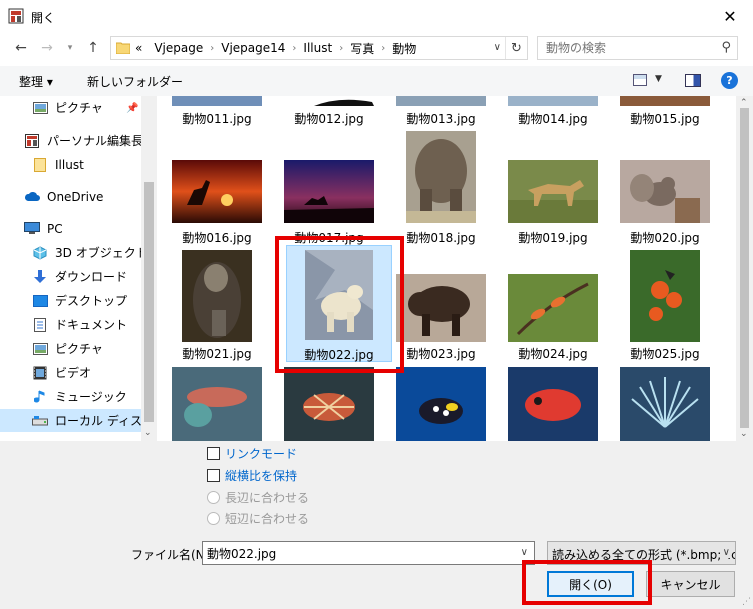 Image resolution: width=753 pixels, height=609 pixels. I want to click on app-icon, so click(16, 16).